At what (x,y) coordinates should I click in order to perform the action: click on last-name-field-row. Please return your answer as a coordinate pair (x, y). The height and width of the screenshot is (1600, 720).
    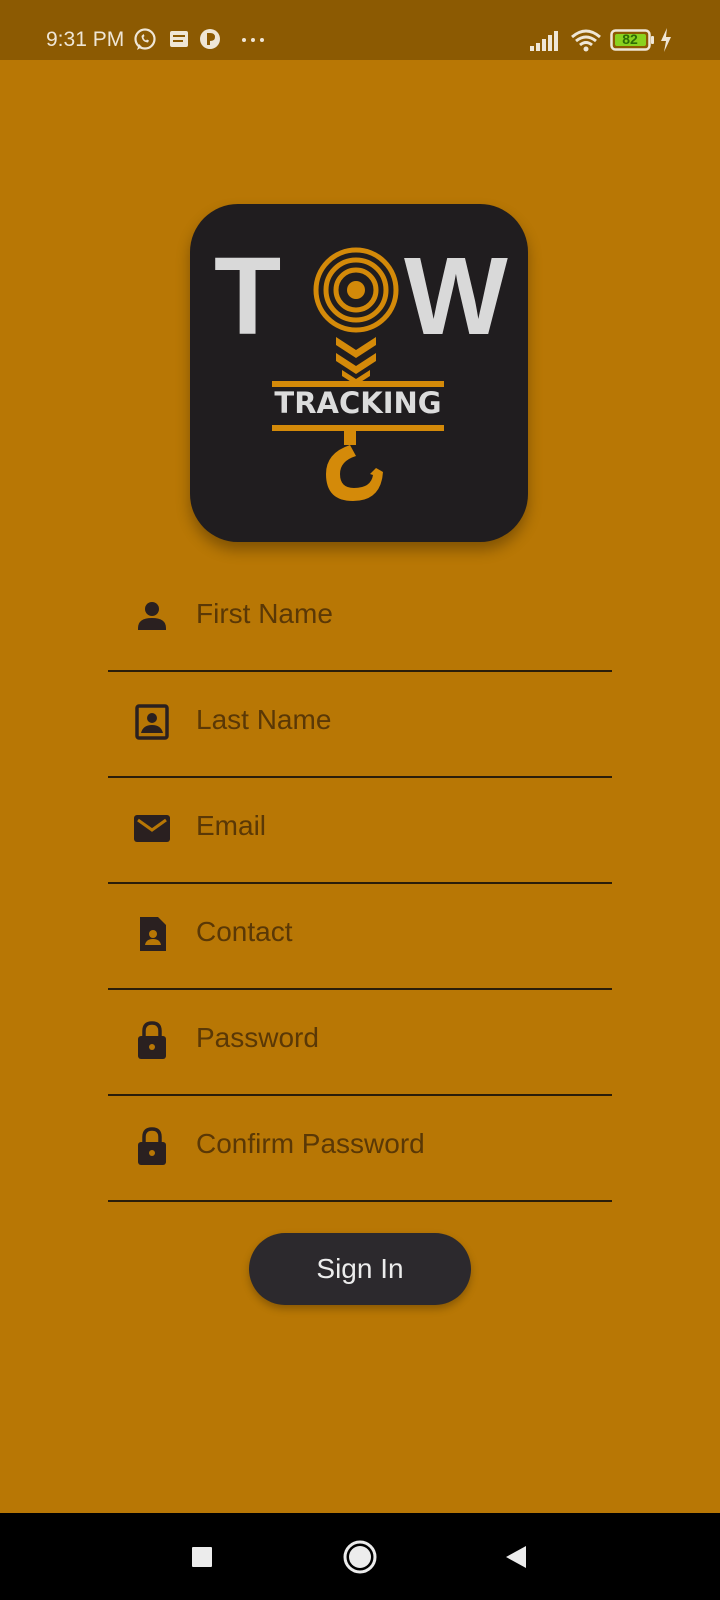
    Looking at the image, I should click on (360, 725).